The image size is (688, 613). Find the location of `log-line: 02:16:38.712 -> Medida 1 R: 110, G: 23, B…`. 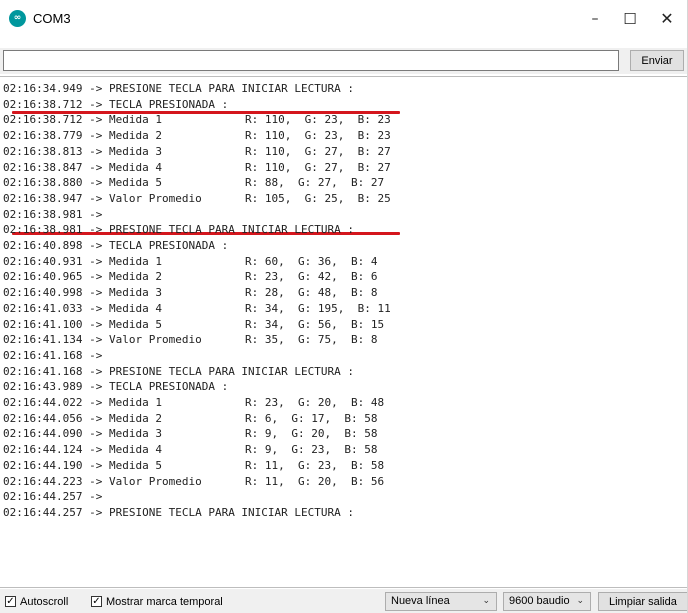

log-line: 02:16:38.712 -> Medida 1 R: 110, G: 23, B… is located at coordinates (197, 119).